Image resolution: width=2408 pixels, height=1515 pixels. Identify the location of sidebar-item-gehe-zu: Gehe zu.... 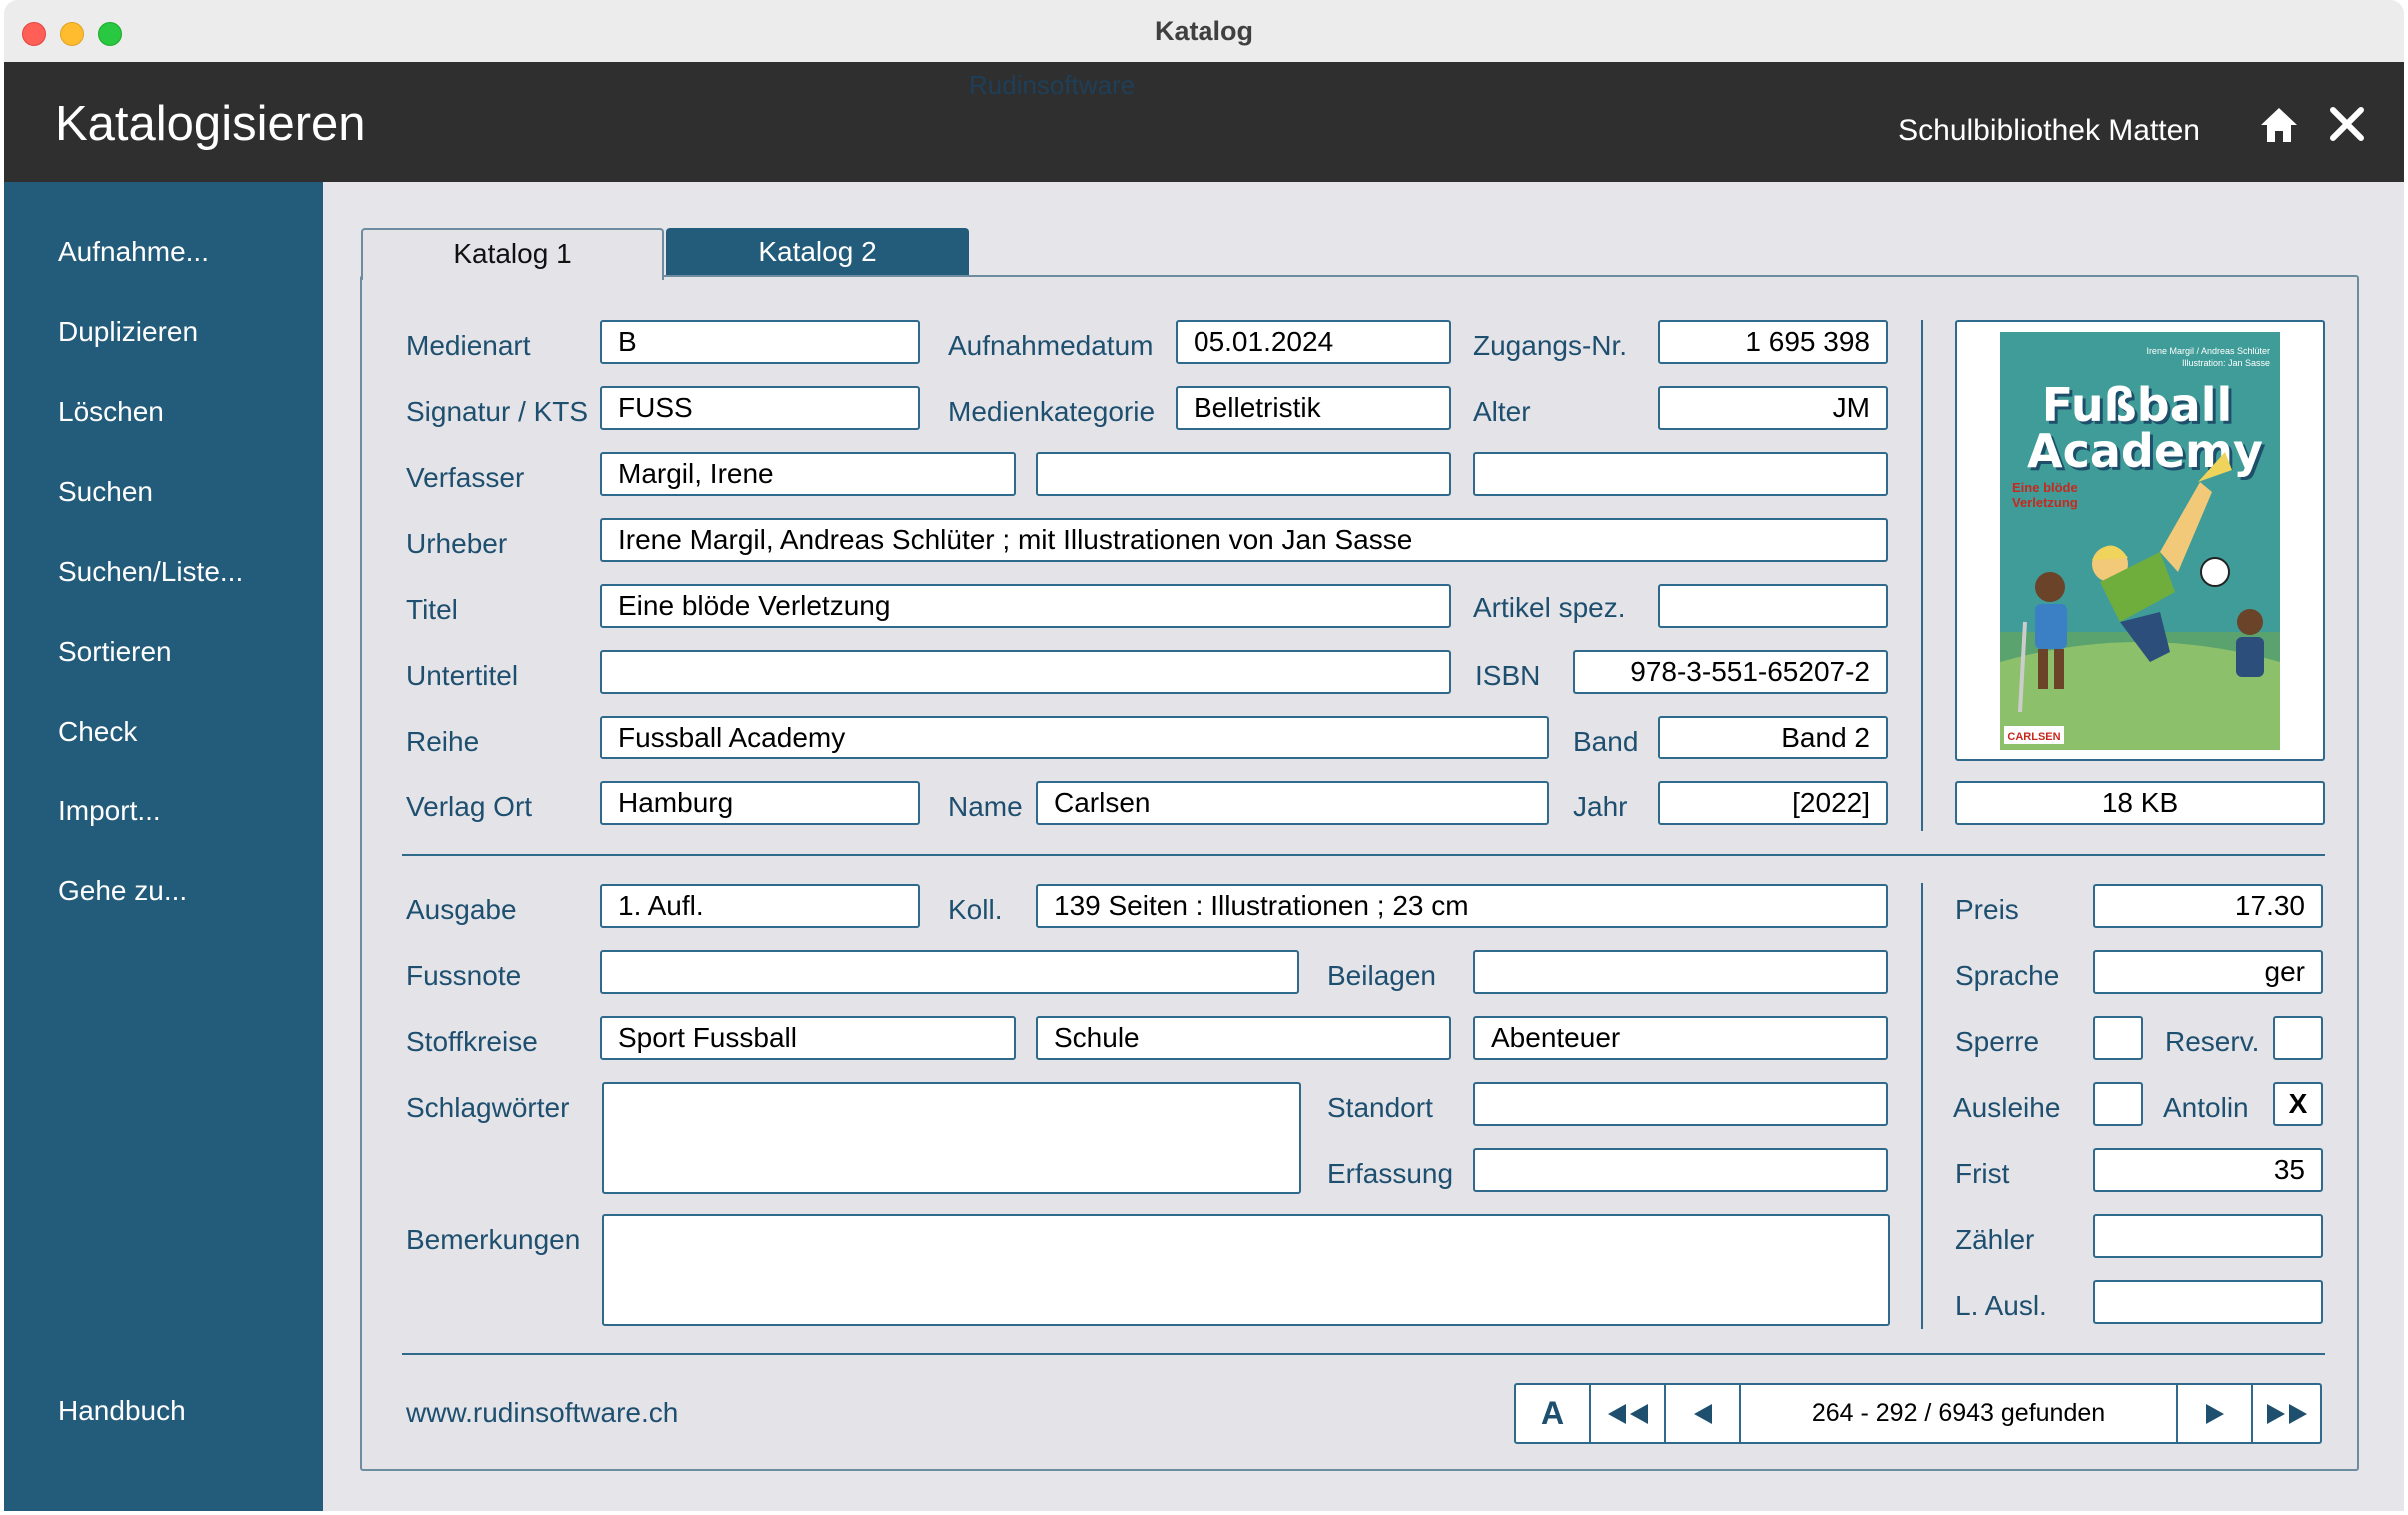
(122, 891).